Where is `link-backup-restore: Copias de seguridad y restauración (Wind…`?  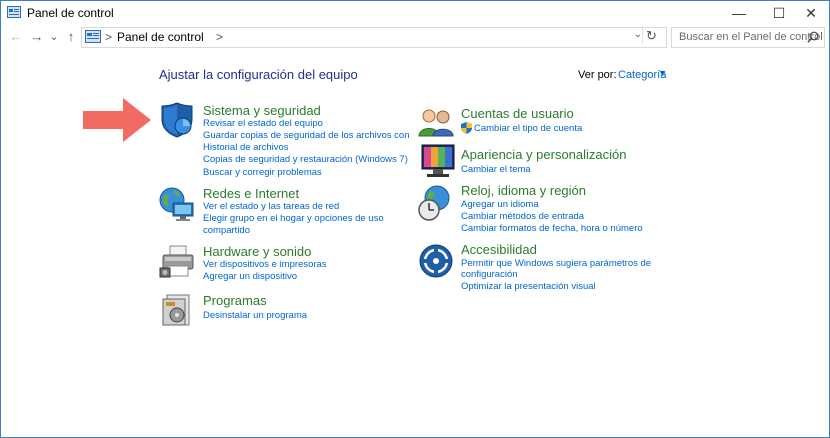
link-backup-restore: Copias de seguridad y restauración (Wind… is located at coordinates (305, 160).